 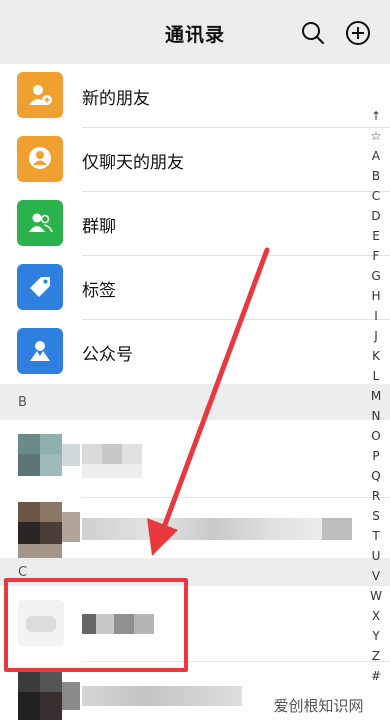 I want to click on watermark: 爱创根知识网, so click(x=318, y=706).